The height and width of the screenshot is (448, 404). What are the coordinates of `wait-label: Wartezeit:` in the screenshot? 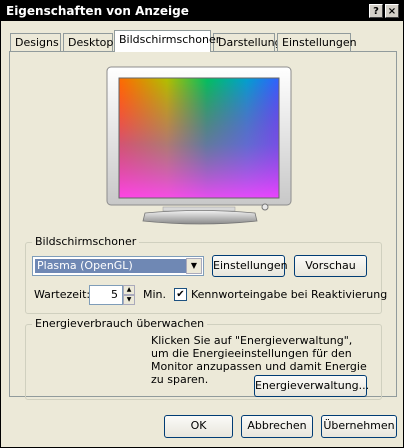 It's located at (62, 294).